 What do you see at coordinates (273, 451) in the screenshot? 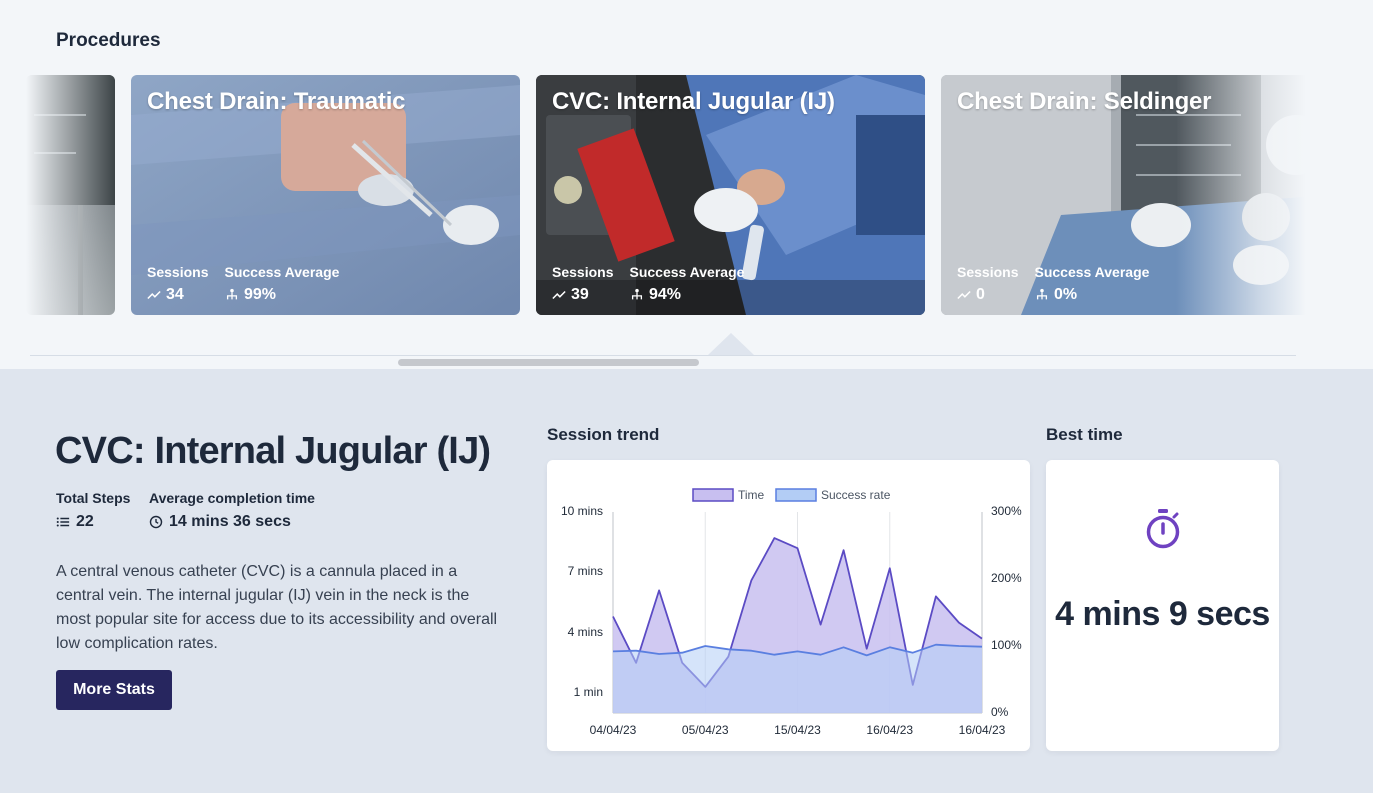
I see `procedure-title: CVC: Internal Jugular (IJ)` at bounding box center [273, 451].